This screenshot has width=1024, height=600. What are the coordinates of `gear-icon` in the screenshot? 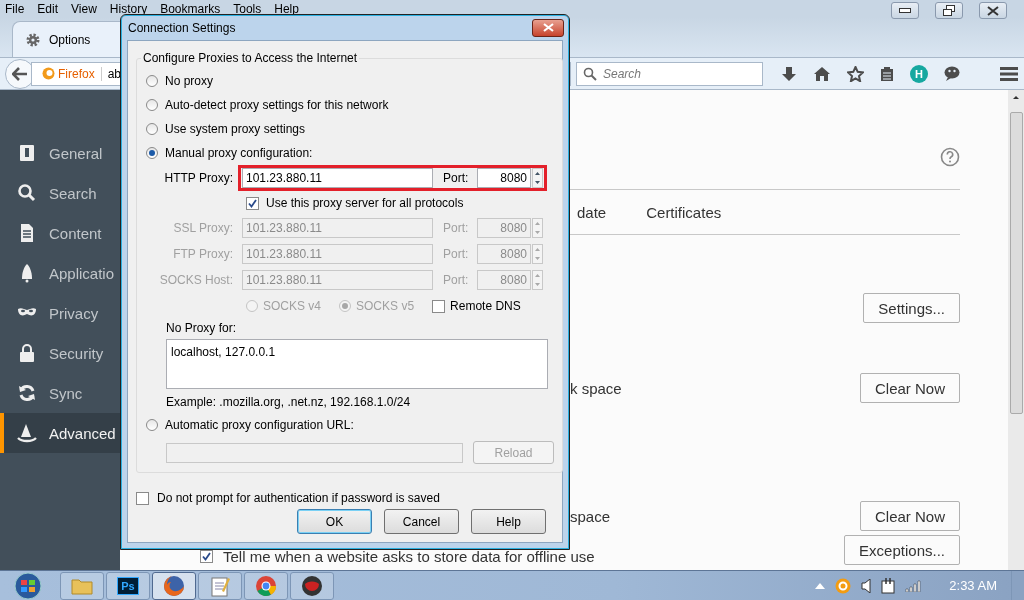 It's located at (33, 39).